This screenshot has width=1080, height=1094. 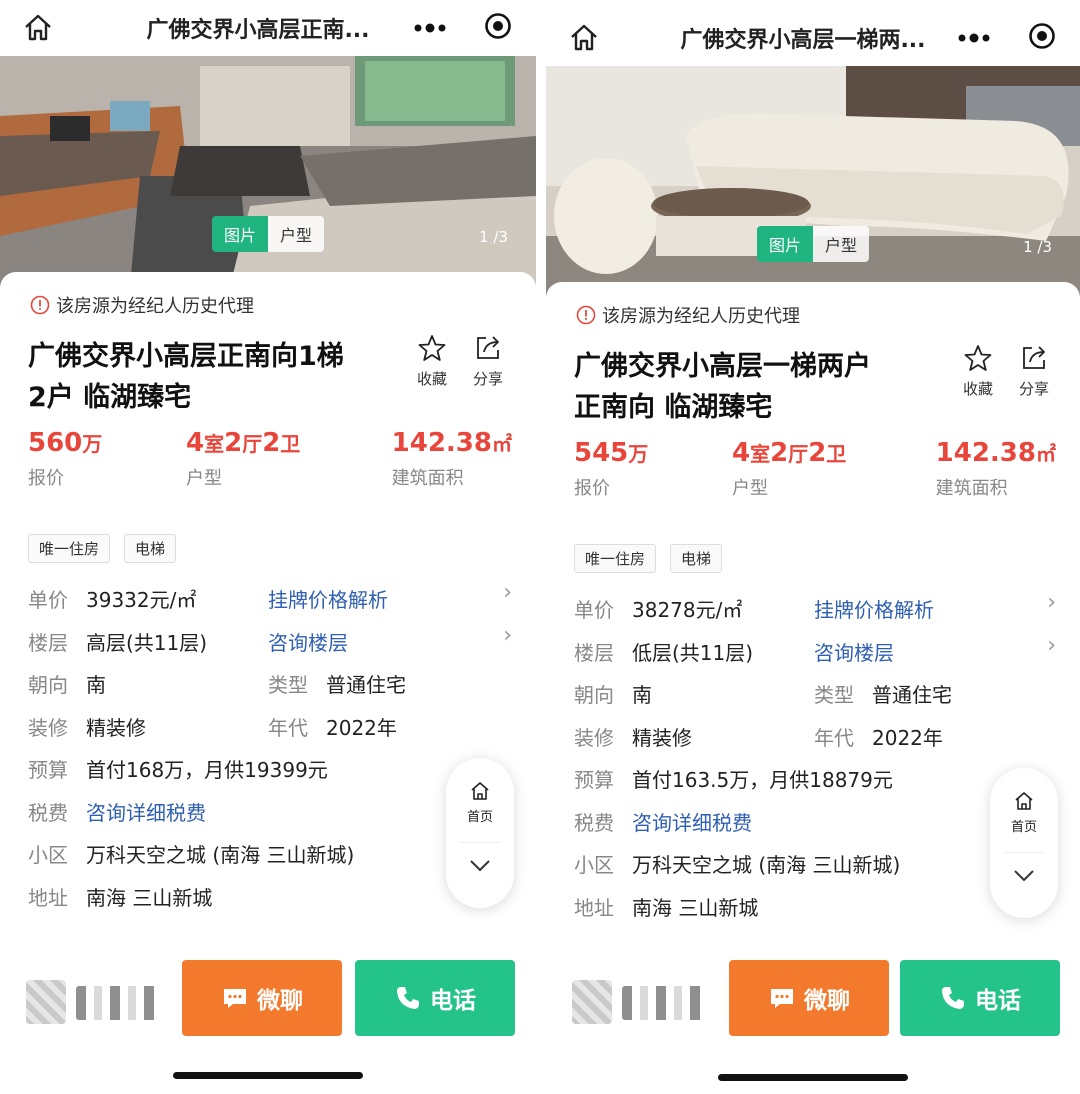 I want to click on row-unit-price: 单价 39332元/㎡ 挂牌价格解析 ›, so click(x=270, y=603).